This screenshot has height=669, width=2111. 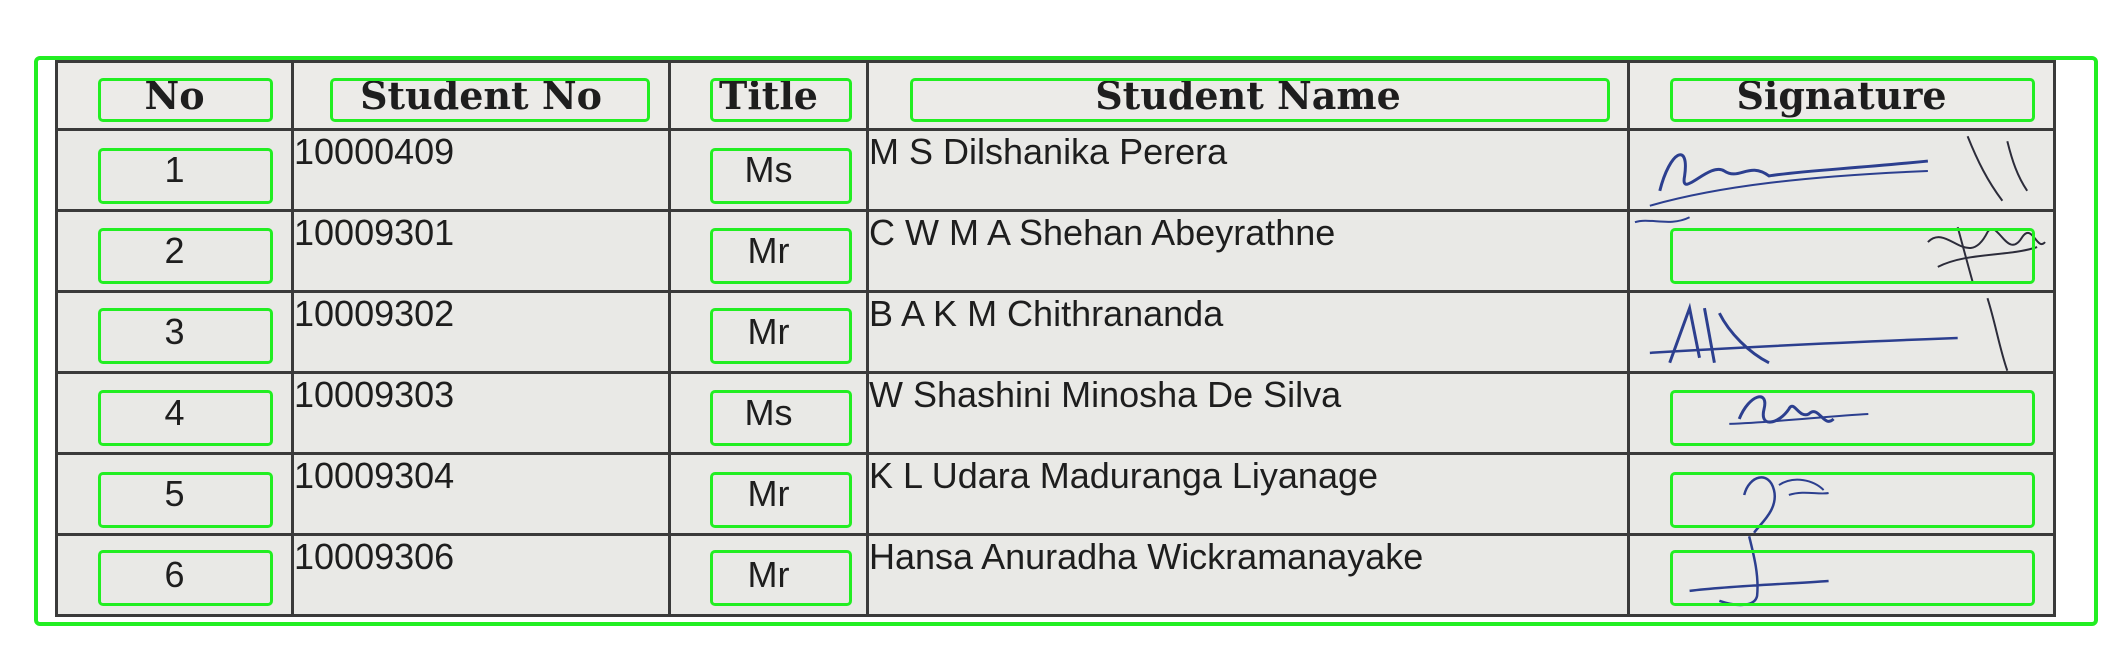 I want to click on header-student-no: Student No, so click(x=481, y=95).